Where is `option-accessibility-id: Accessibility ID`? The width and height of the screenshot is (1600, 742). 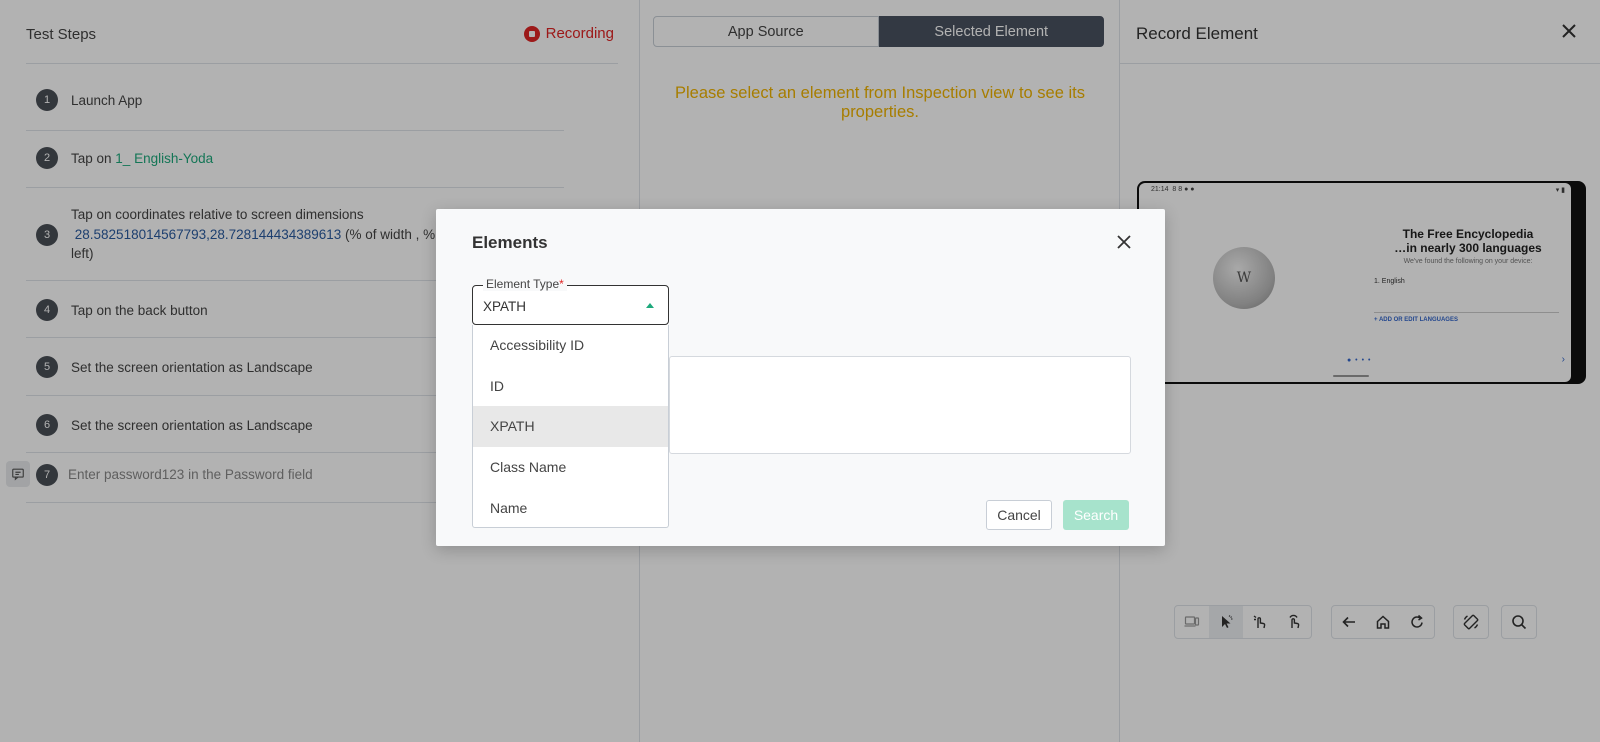
option-accessibility-id: Accessibility ID is located at coordinates (570, 345).